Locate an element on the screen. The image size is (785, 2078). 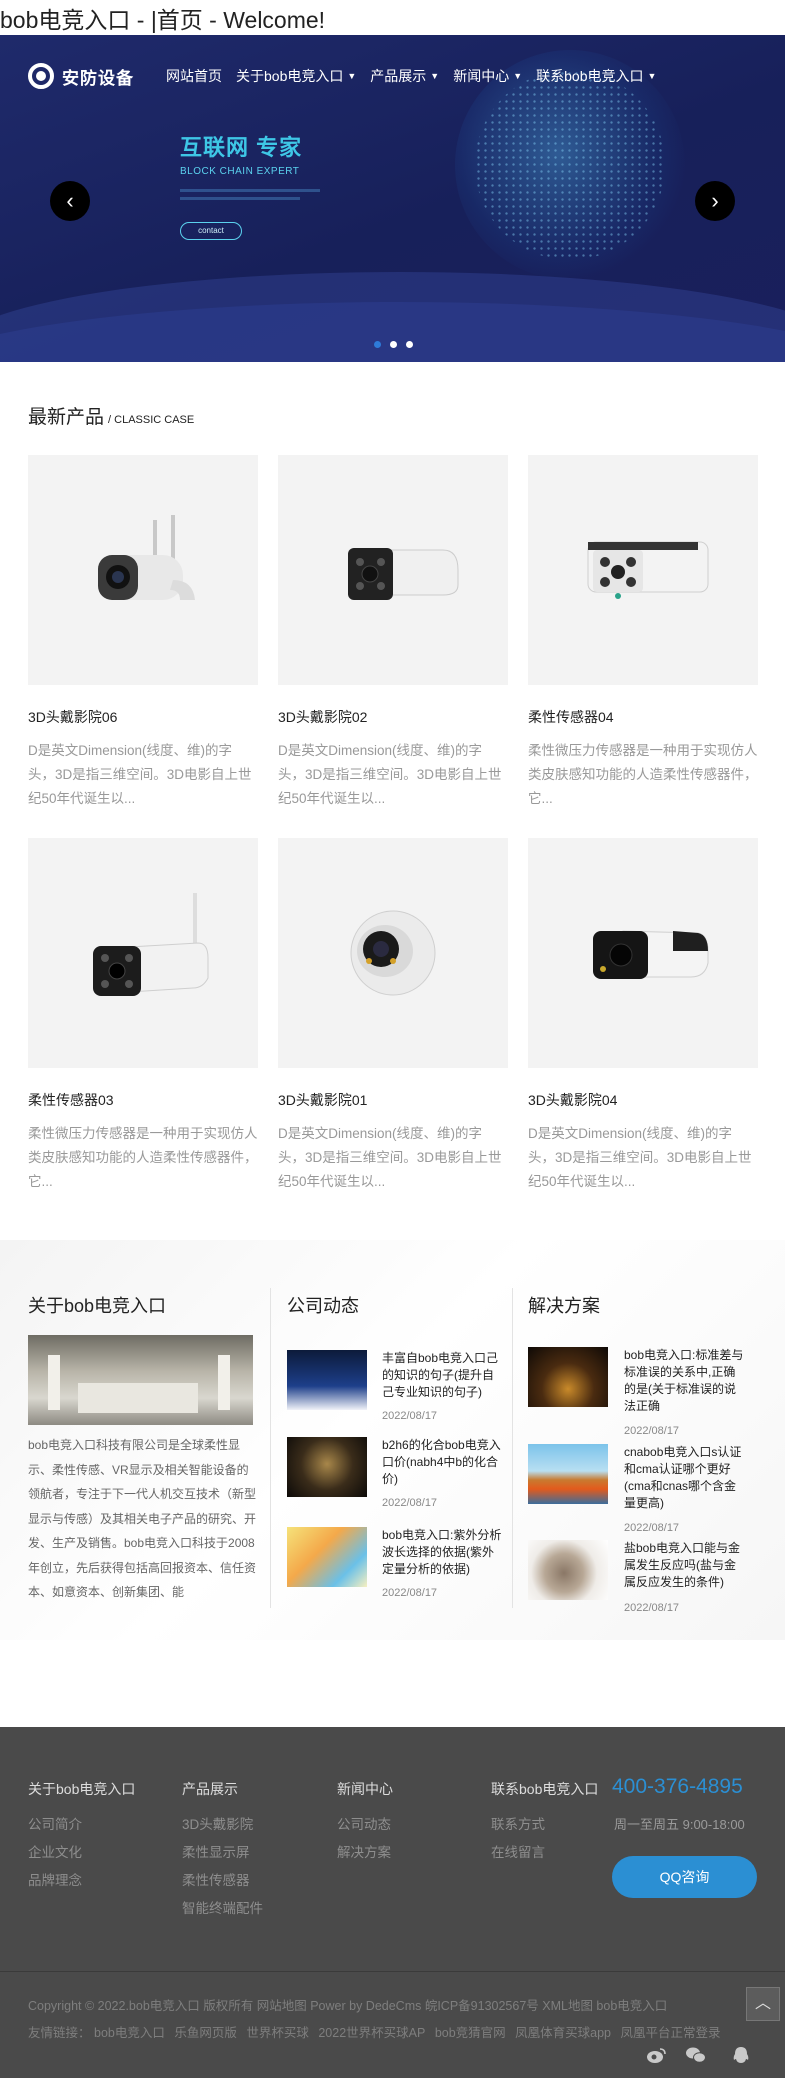
solution-title: 盐bob电竞入口能与金属发生反应吗(盐与金属反应发生的条件) is located at coordinates (684, 1565).